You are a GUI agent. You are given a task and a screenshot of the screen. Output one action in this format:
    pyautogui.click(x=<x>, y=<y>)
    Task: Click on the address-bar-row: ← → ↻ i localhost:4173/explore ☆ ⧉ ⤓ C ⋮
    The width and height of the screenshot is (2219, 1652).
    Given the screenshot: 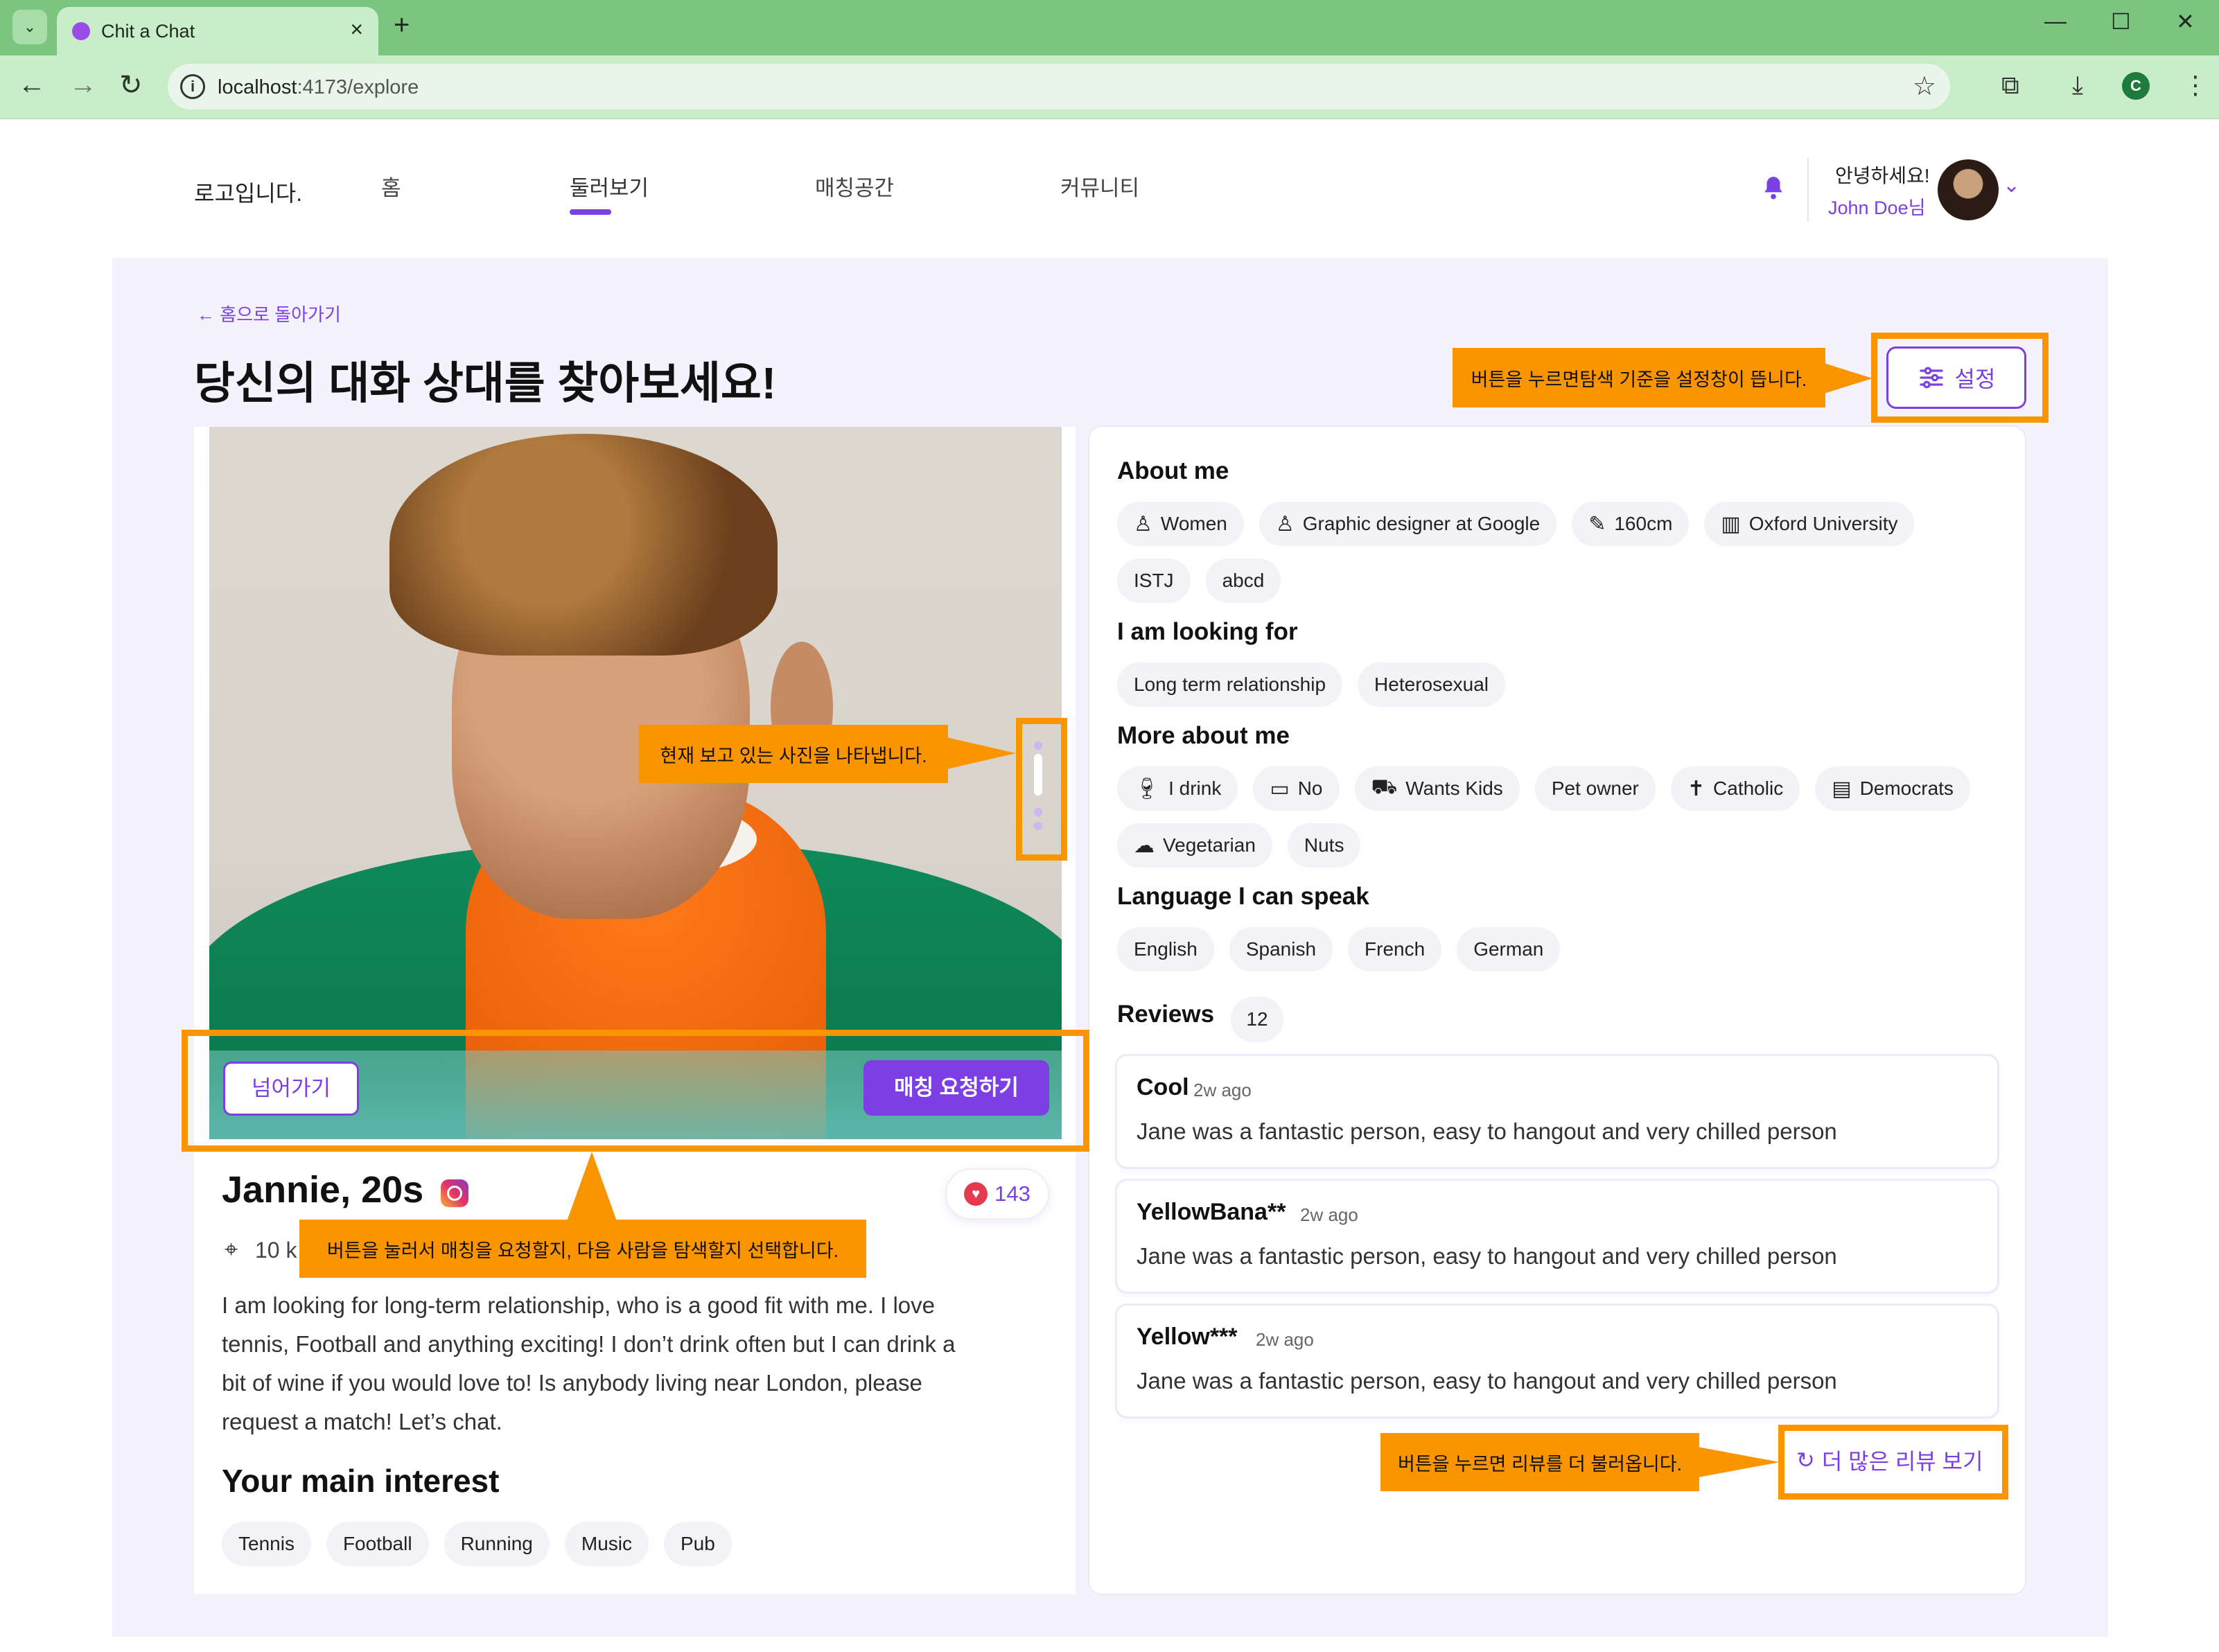 What is the action you would take?
    pyautogui.click(x=1109, y=87)
    